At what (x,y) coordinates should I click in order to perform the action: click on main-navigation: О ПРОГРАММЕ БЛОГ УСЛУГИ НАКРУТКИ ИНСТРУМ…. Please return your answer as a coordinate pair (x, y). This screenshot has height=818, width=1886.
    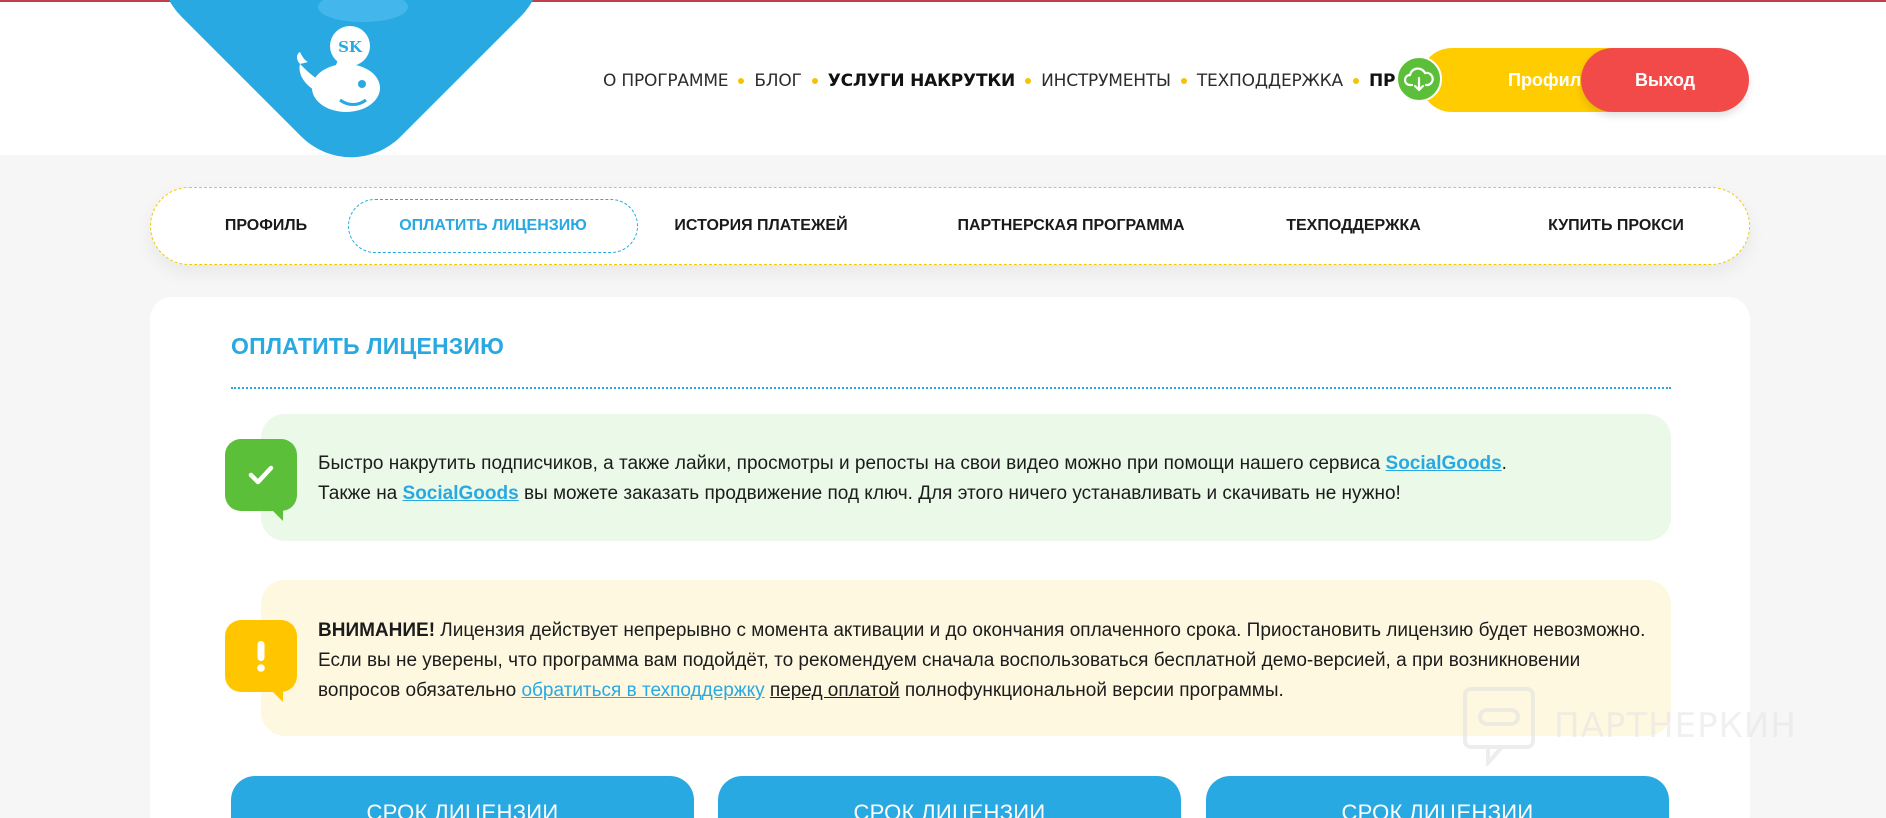
    Looking at the image, I should click on (1026, 81).